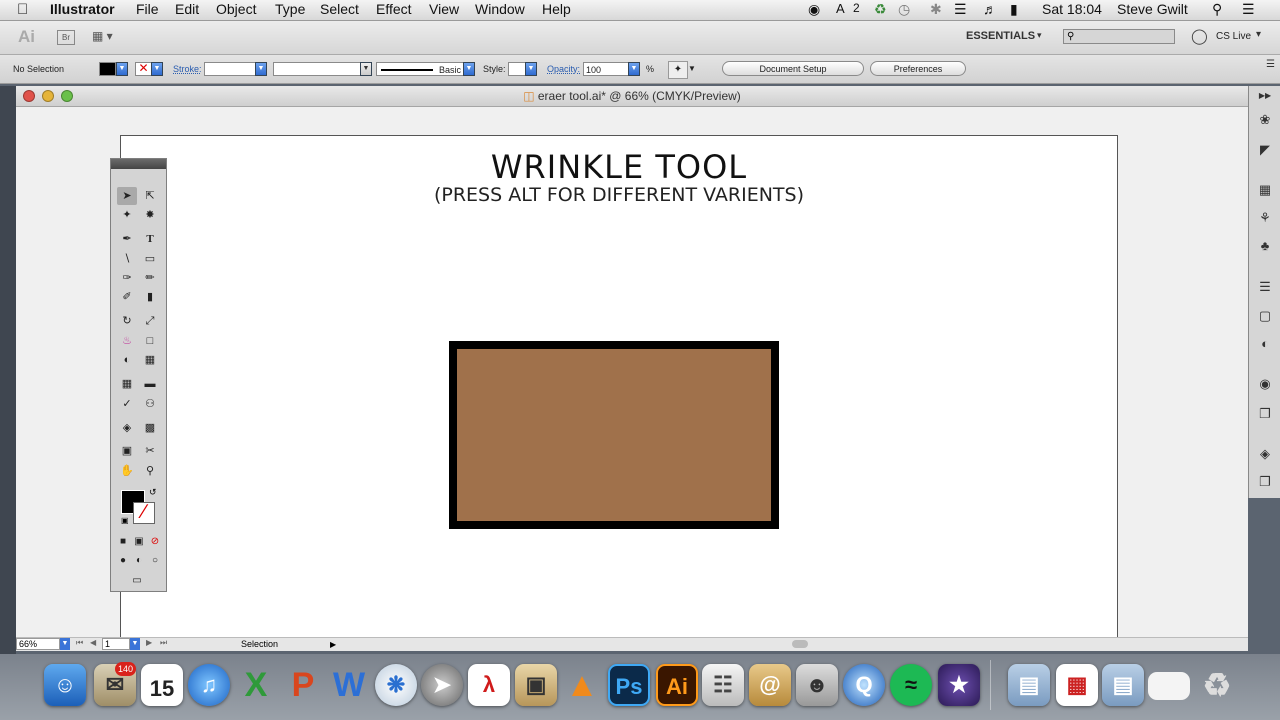 This screenshot has height=720, width=1280. Describe the element at coordinates (959, 685) in the screenshot. I see `imovie-icon: ★` at that location.